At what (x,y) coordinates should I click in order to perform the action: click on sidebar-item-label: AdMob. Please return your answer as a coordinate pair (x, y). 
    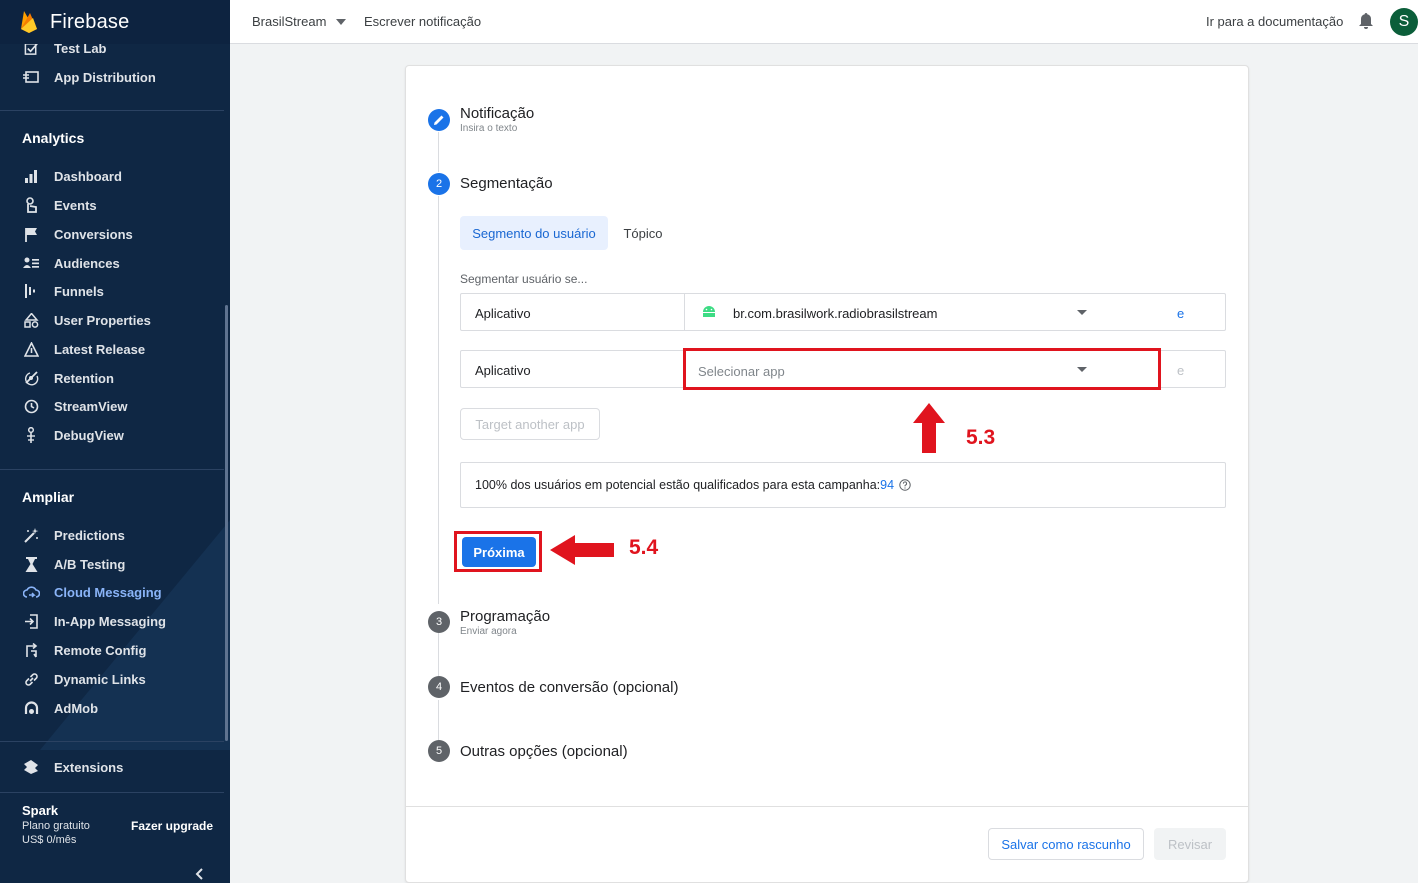
    Looking at the image, I should click on (76, 708).